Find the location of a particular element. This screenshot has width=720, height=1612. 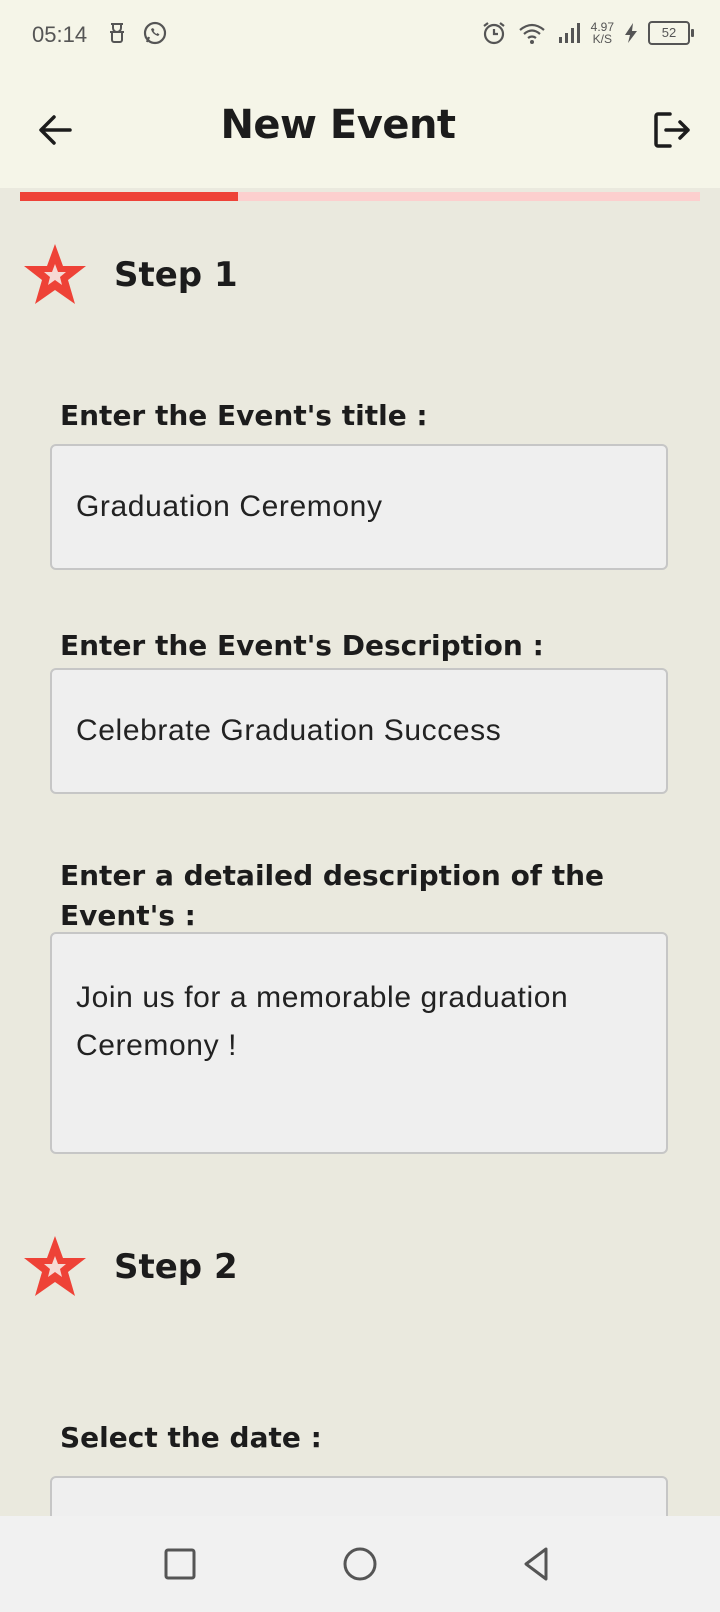

whatsapp-icon is located at coordinates (155, 33).